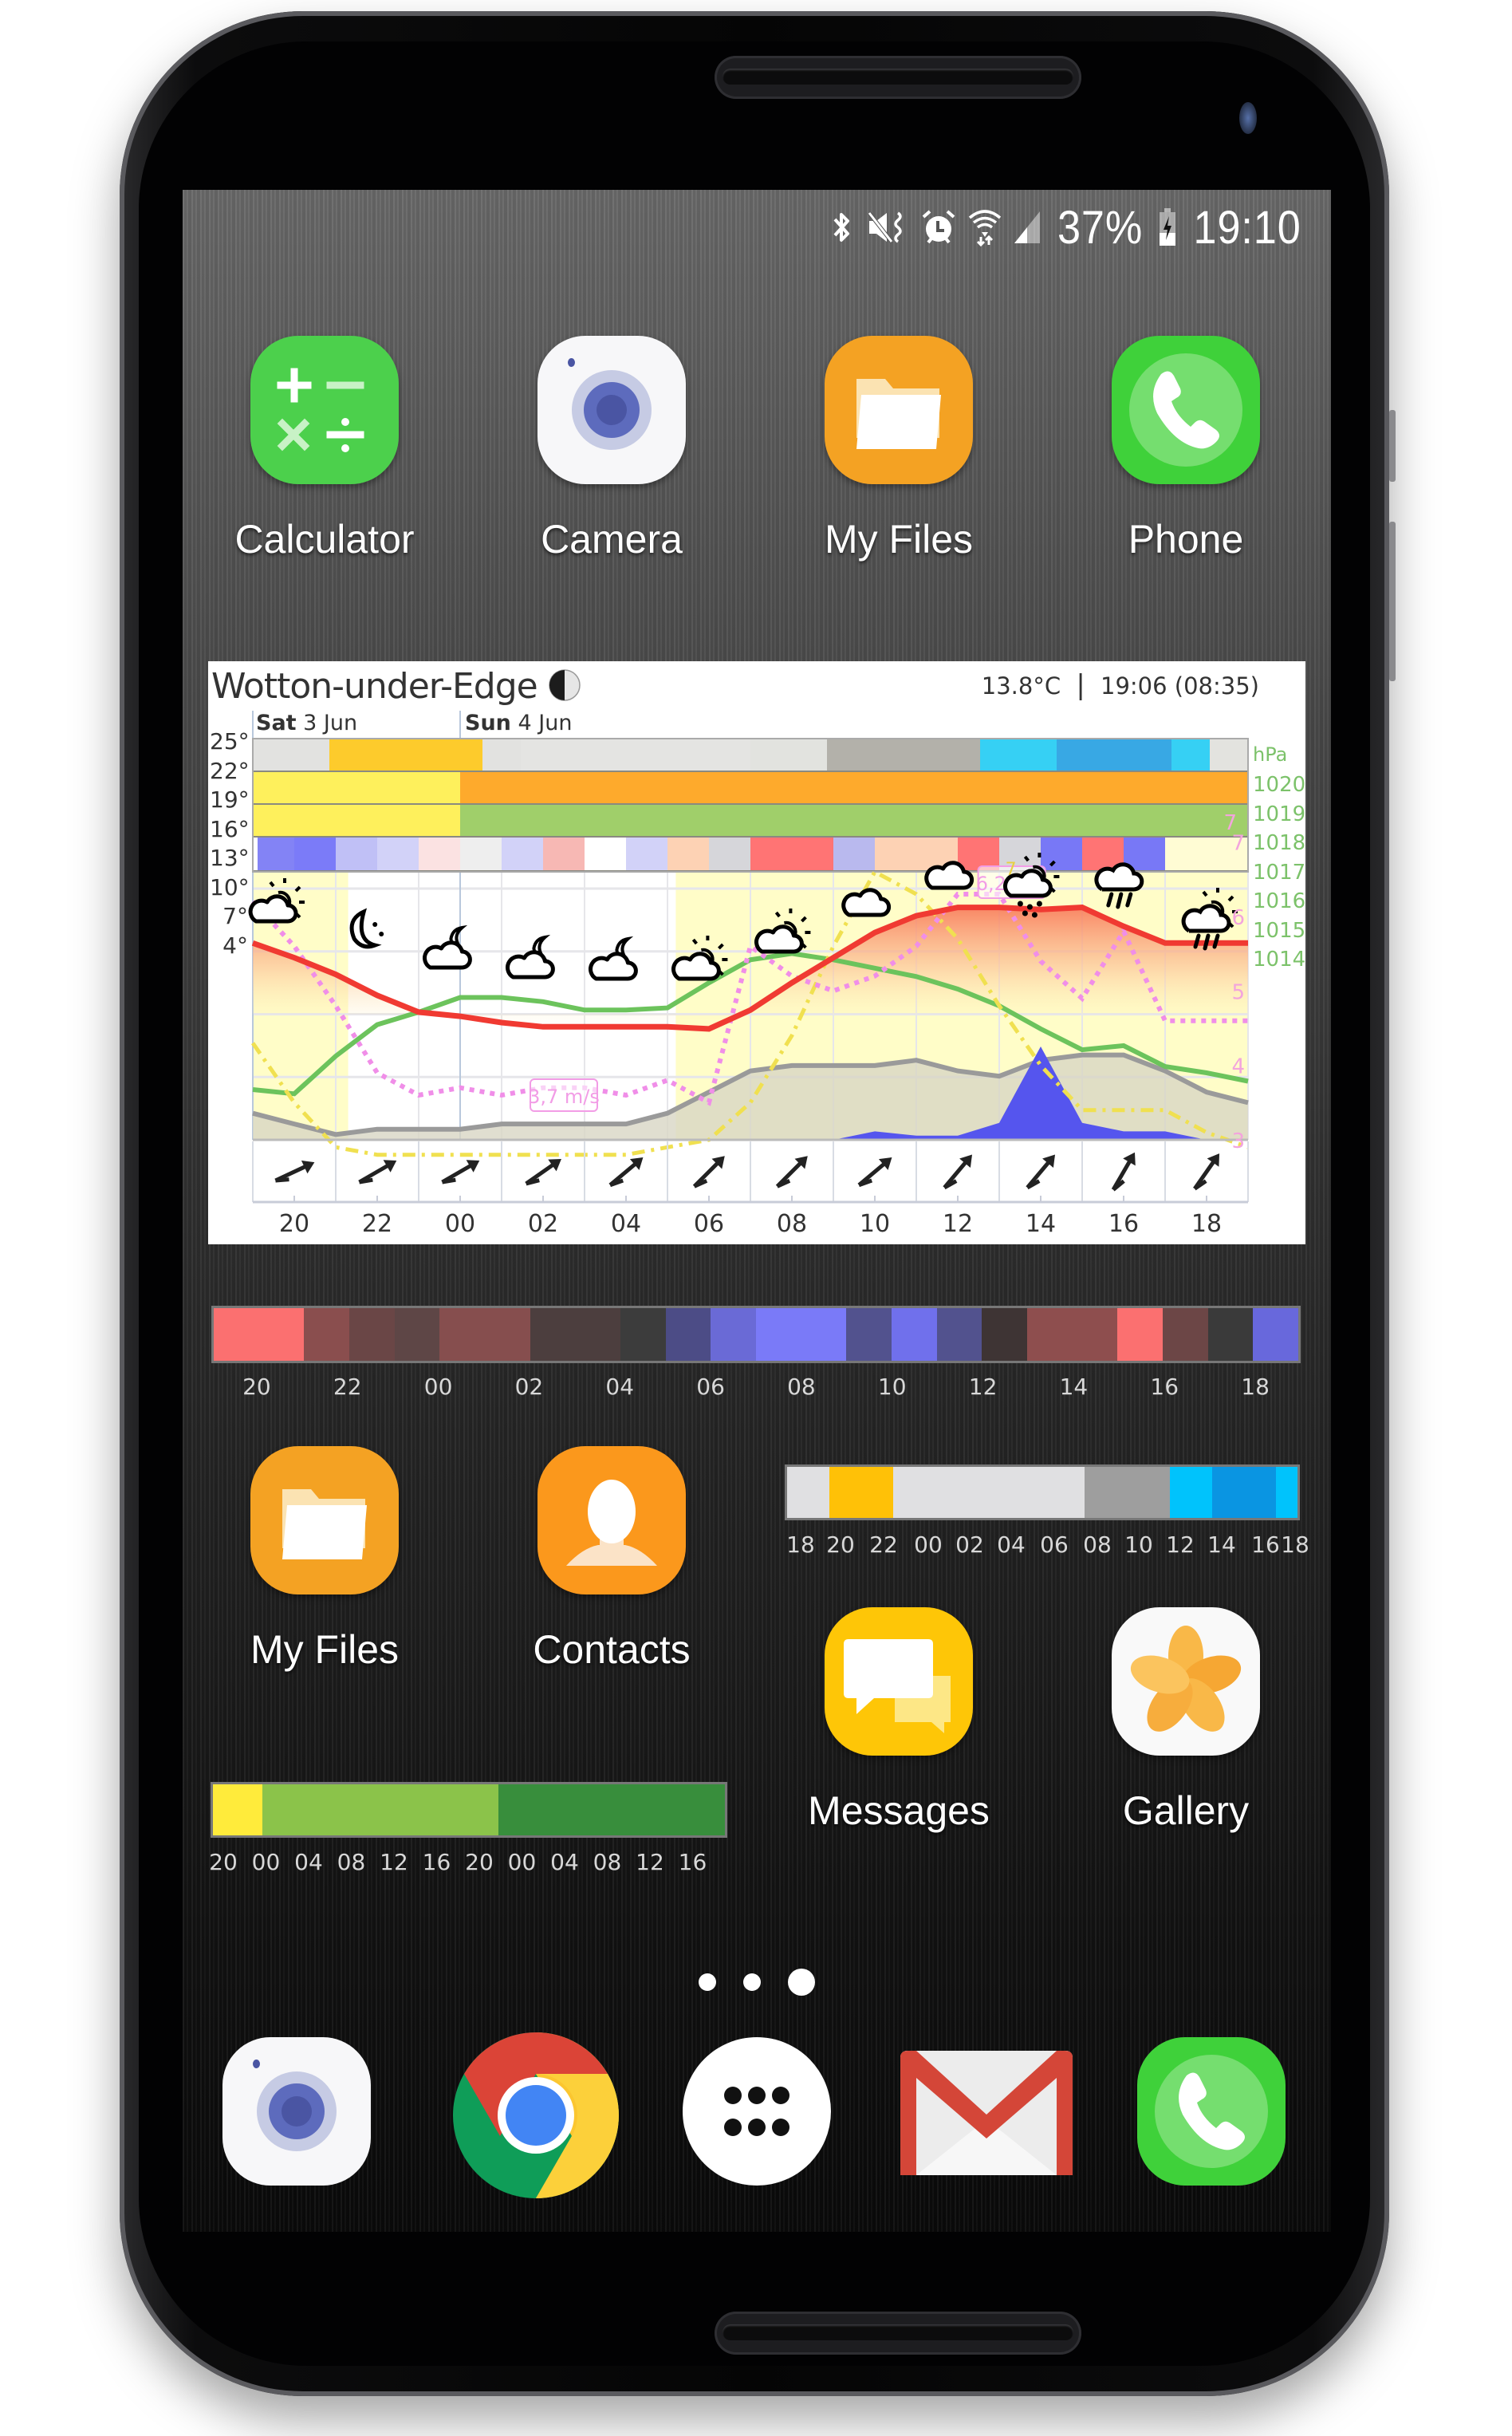  Describe the element at coordinates (296, 2112) in the screenshot. I see `dock-camera` at that location.